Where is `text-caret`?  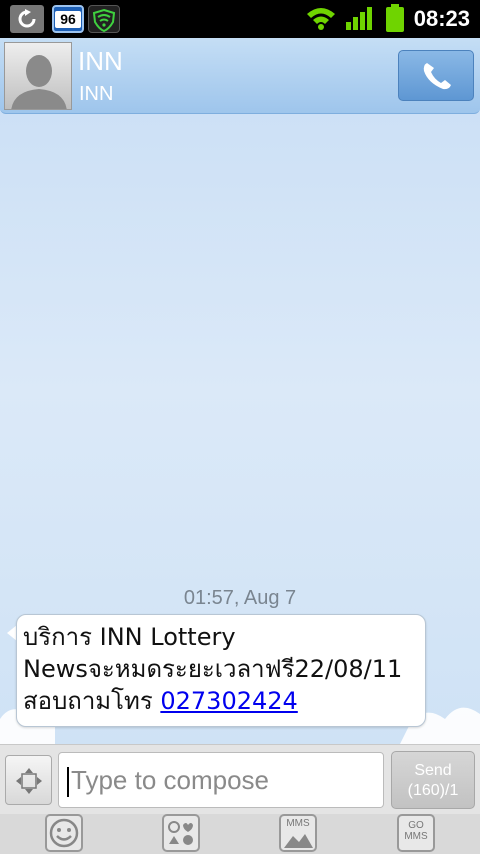 text-caret is located at coordinates (68, 782).